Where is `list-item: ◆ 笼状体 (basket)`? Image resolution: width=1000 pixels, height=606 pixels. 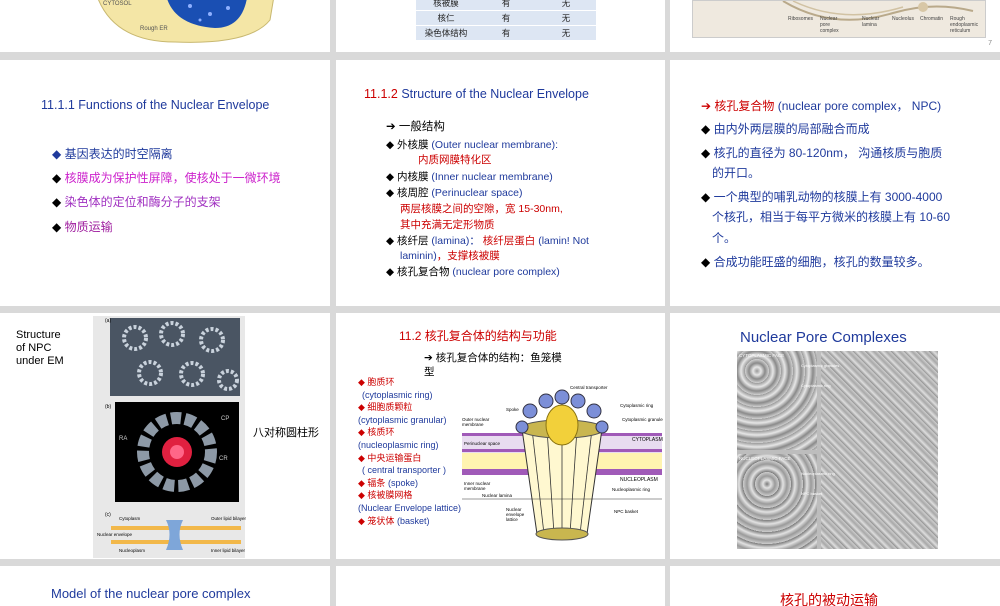
list-item: ◆ 笼状体 (basket) is located at coordinates (394, 520).